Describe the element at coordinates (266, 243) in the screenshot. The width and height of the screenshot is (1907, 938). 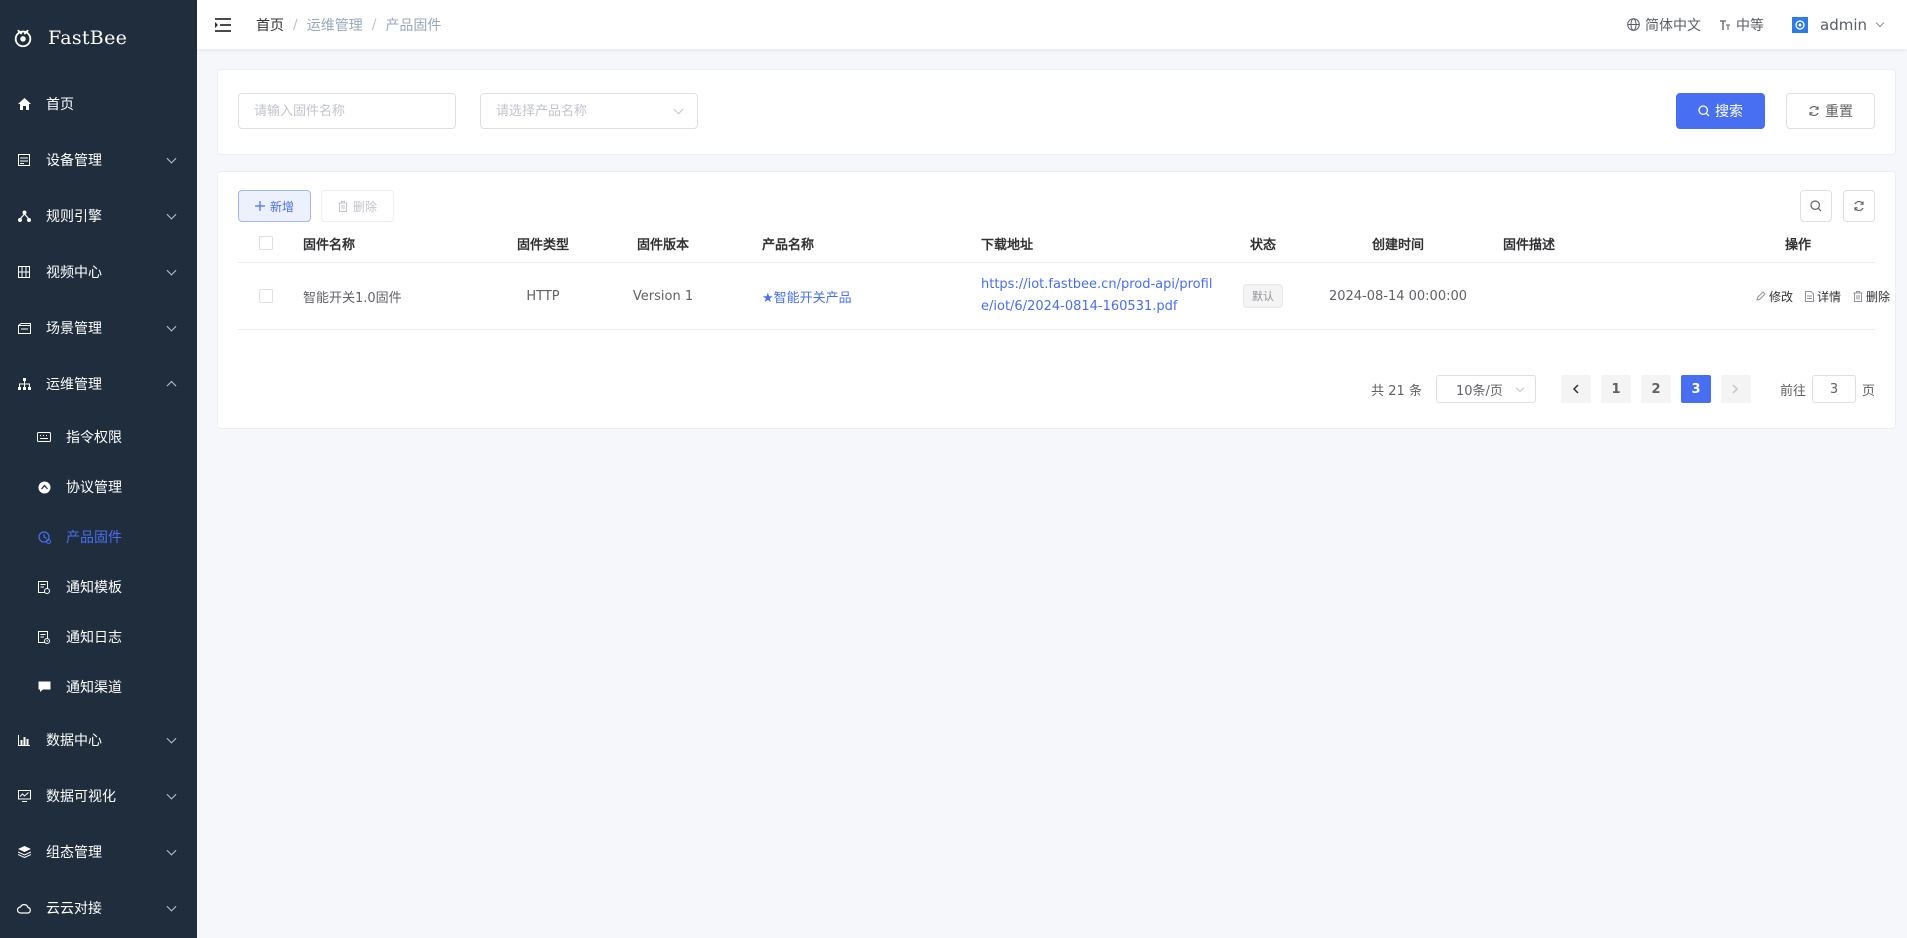
I see `select-all-checkbox` at that location.